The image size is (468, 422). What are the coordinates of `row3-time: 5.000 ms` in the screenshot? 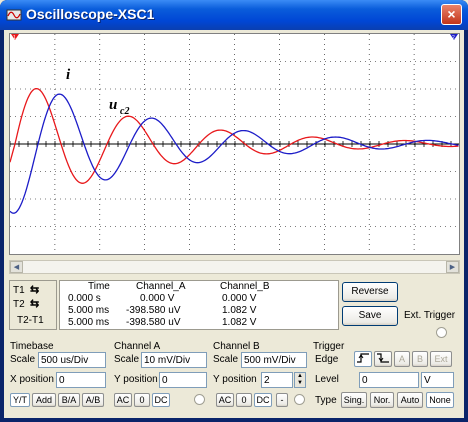 It's located at (89, 322).